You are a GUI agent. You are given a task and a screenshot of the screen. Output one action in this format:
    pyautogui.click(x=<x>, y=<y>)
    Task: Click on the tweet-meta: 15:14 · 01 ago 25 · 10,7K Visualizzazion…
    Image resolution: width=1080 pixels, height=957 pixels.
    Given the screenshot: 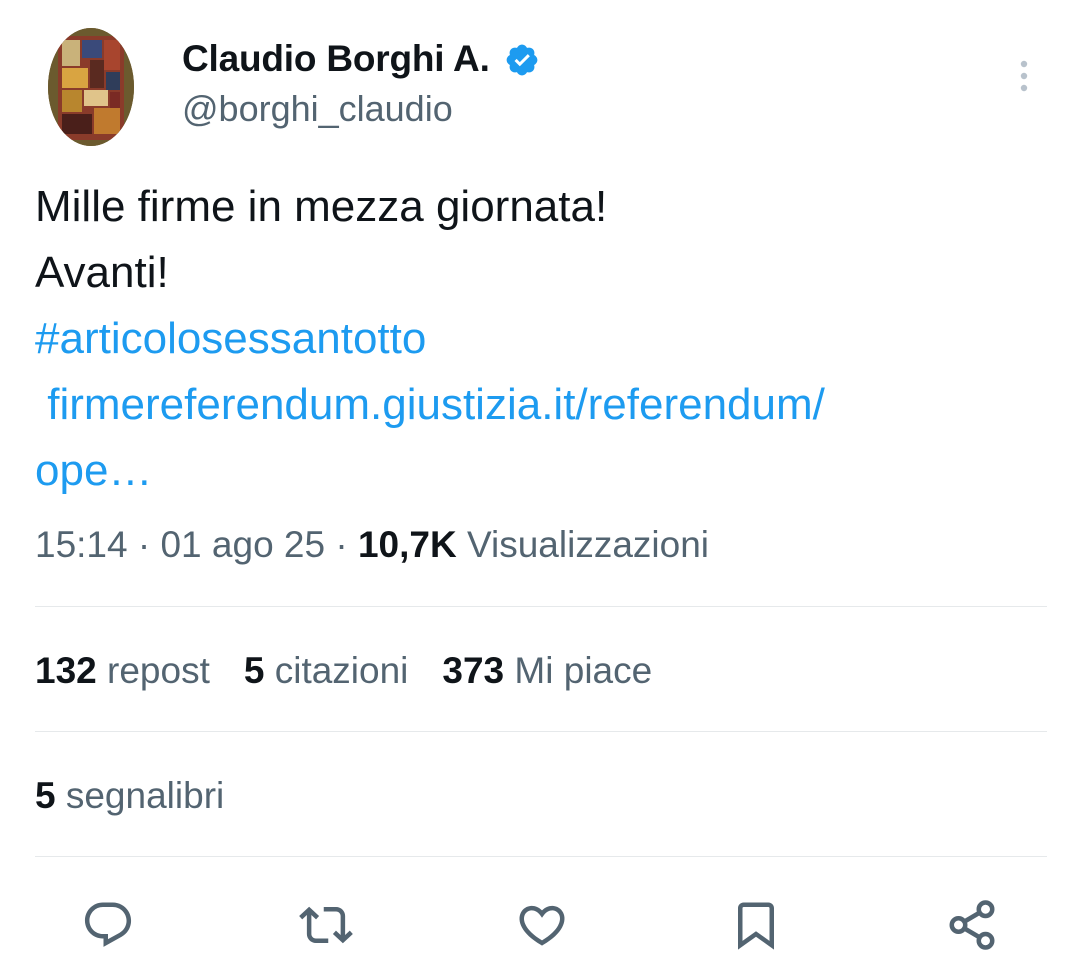 What is the action you would take?
    pyautogui.click(x=372, y=545)
    